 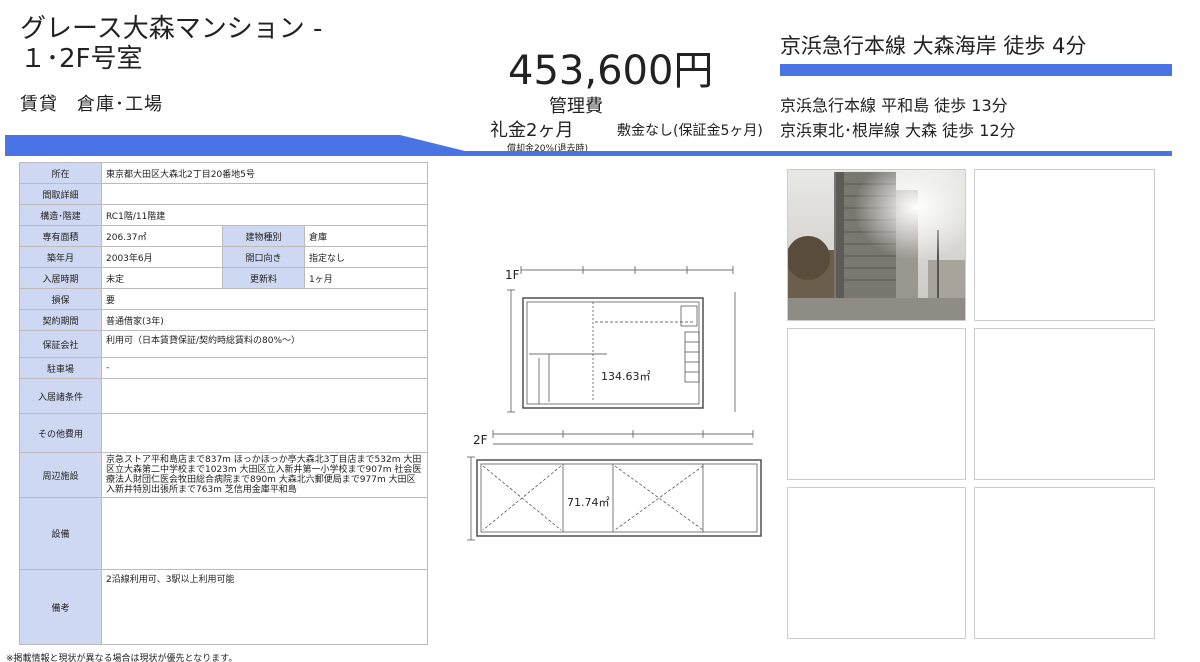 I want to click on building-photo, so click(x=876, y=245).